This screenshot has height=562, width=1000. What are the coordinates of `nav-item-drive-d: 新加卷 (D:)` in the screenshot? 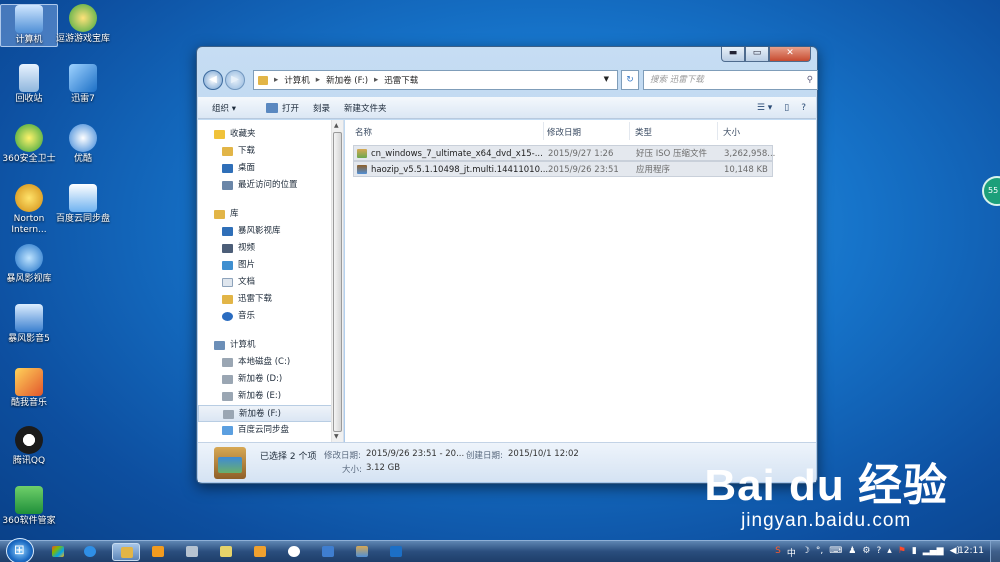 It's located at (270, 379).